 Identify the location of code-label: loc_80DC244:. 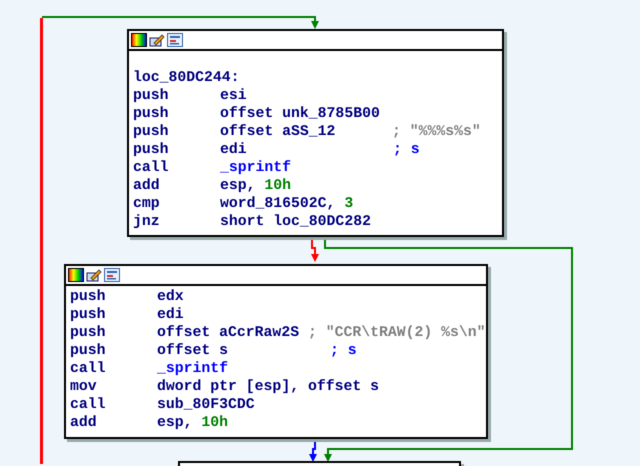
(187, 78).